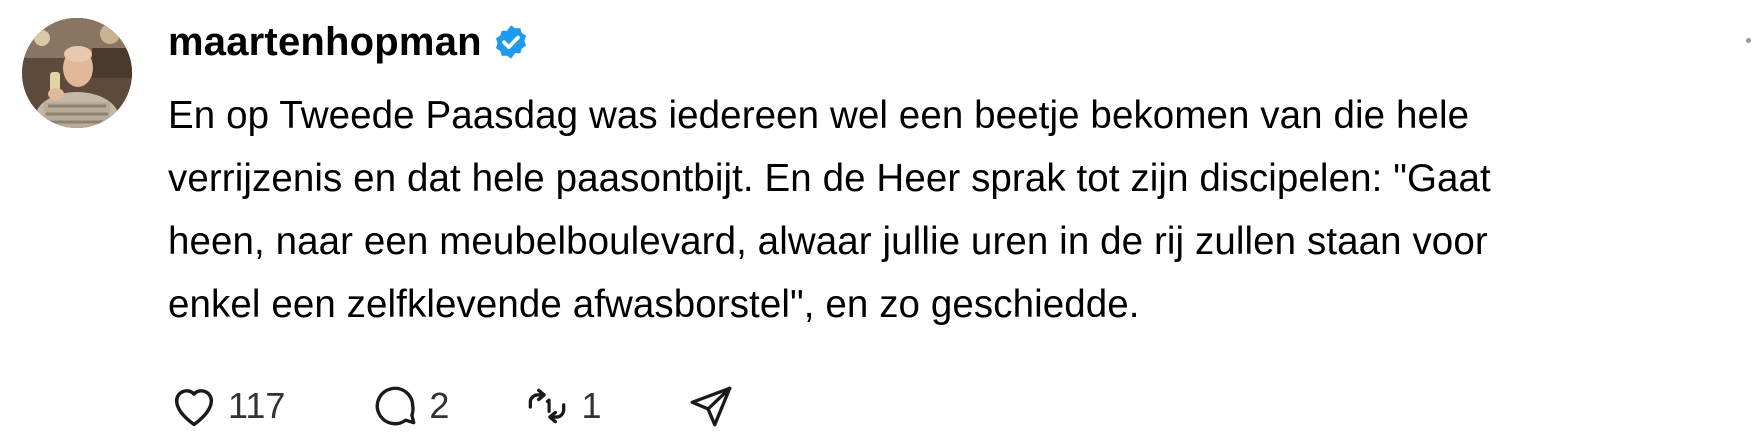  Describe the element at coordinates (225, 406) in the screenshot. I see `like-button: 117` at that location.